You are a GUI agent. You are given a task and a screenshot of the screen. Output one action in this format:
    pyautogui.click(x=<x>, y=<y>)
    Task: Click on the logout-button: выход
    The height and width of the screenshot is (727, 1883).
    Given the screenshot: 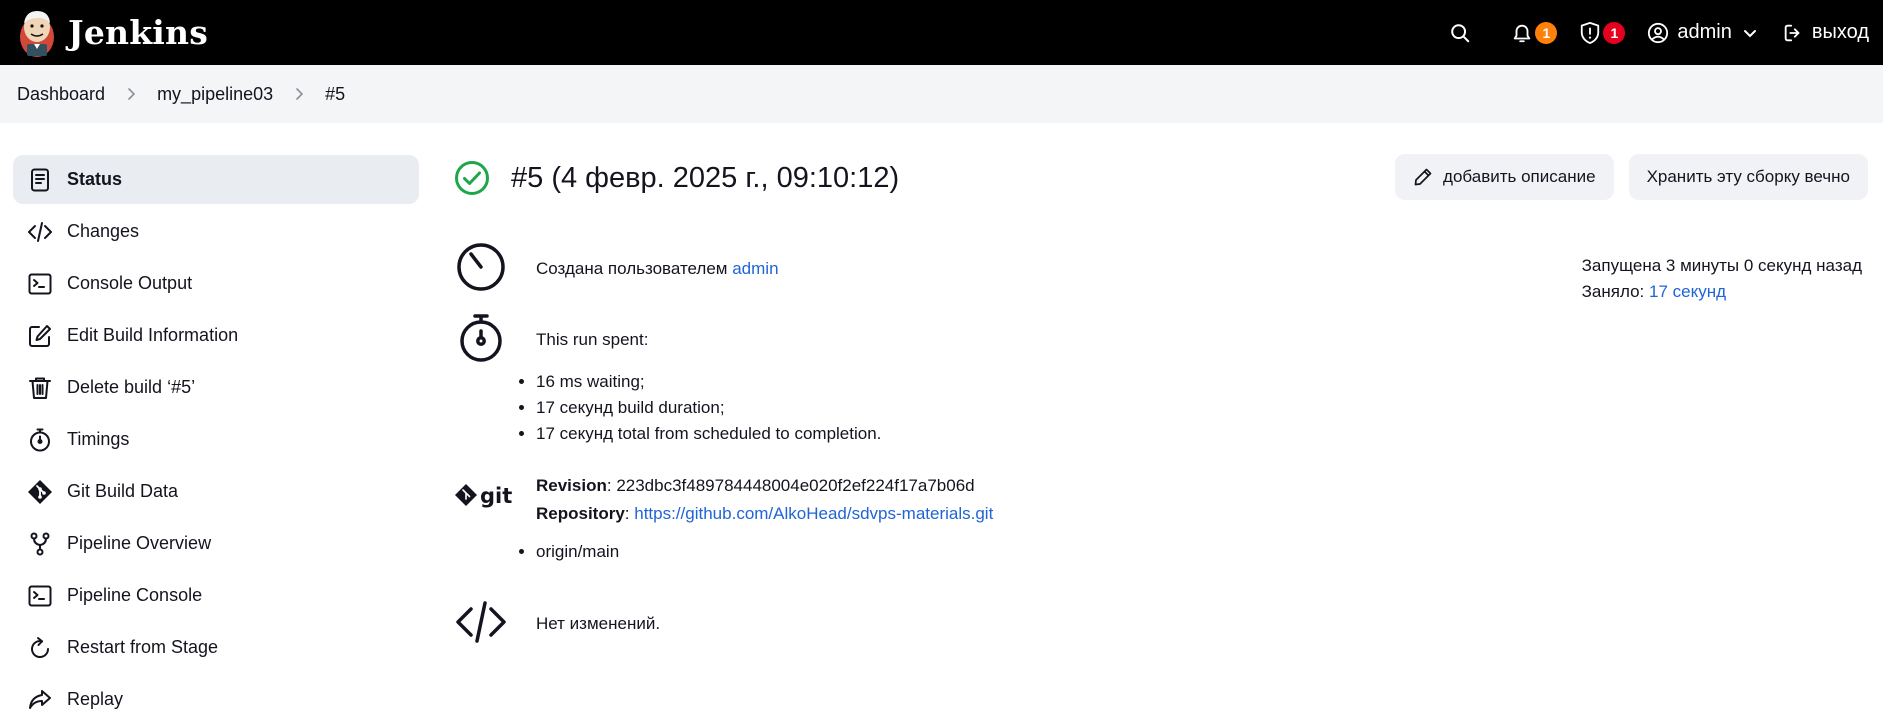 What is the action you would take?
    pyautogui.click(x=1825, y=32)
    